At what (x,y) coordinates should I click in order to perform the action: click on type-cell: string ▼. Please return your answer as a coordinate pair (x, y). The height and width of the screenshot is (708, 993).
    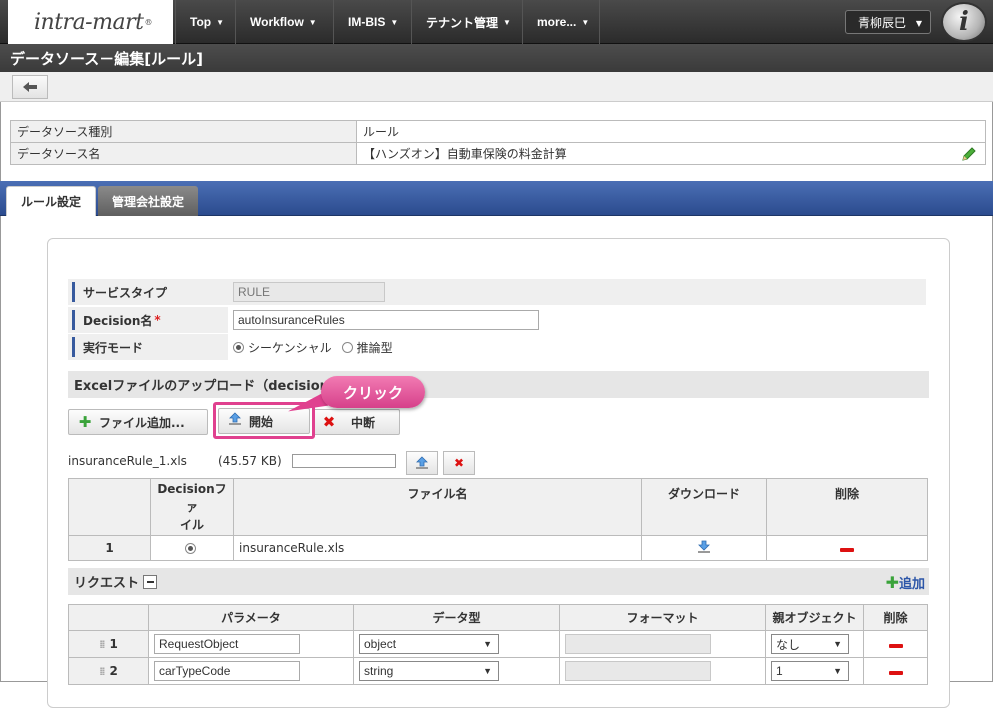
    Looking at the image, I should click on (456, 671).